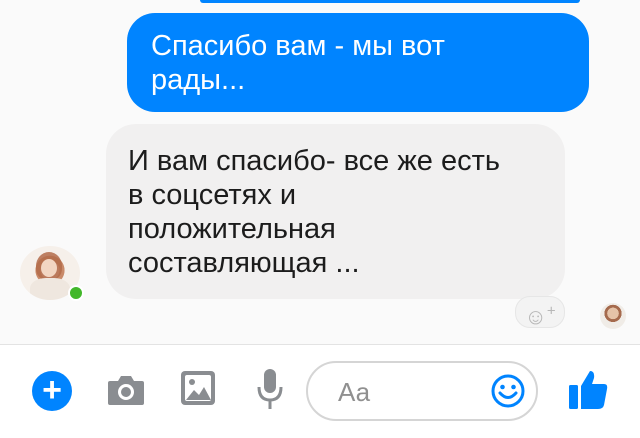 The height and width of the screenshot is (438, 640). Describe the element at coordinates (390, 1) in the screenshot. I see `previous-message-edge` at that location.